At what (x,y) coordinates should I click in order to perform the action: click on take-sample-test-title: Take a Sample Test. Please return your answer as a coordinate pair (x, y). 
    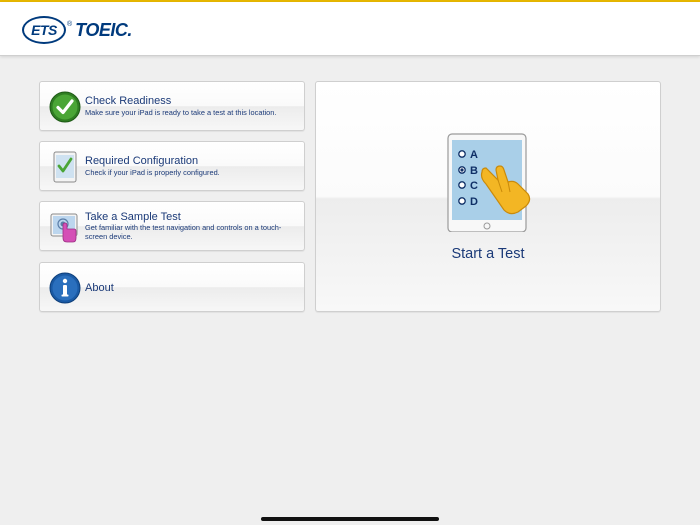
    Looking at the image, I should click on (133, 217).